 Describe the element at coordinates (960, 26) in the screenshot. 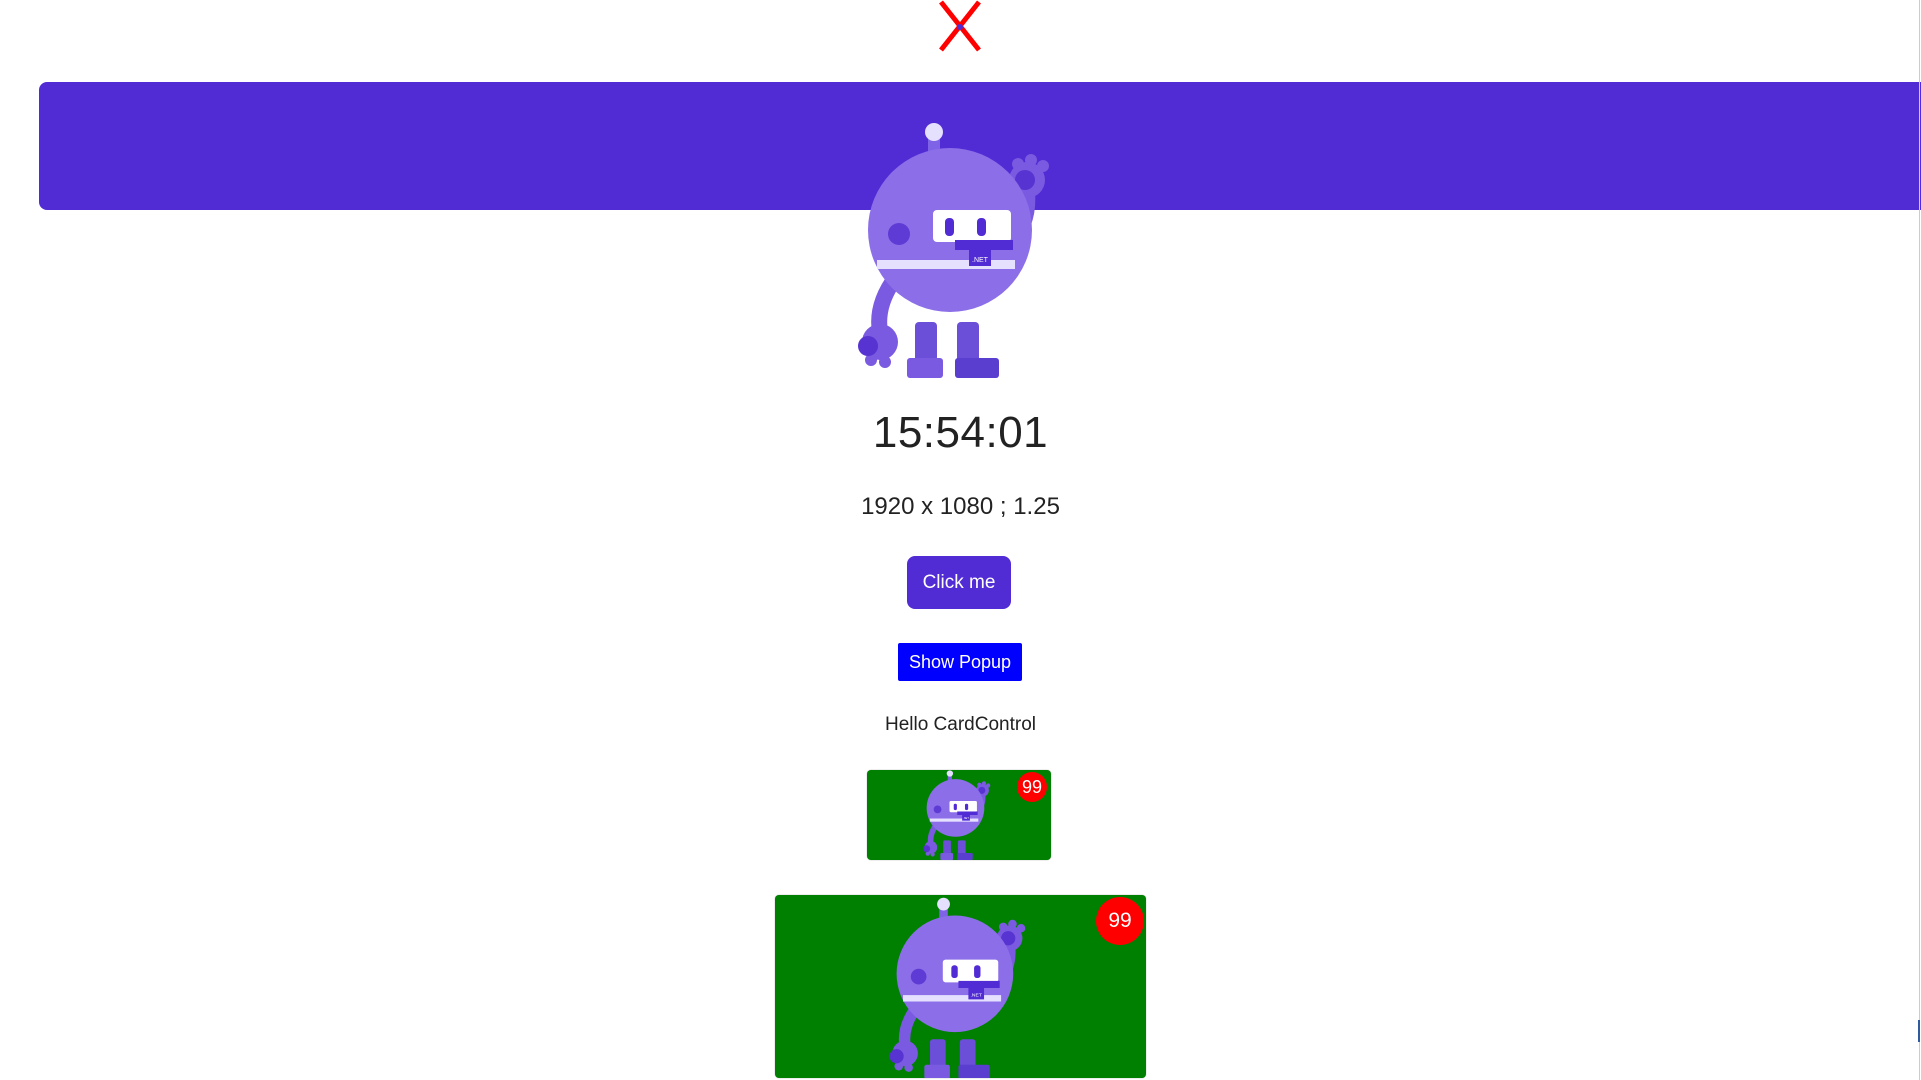

I see `close-x-icon` at that location.